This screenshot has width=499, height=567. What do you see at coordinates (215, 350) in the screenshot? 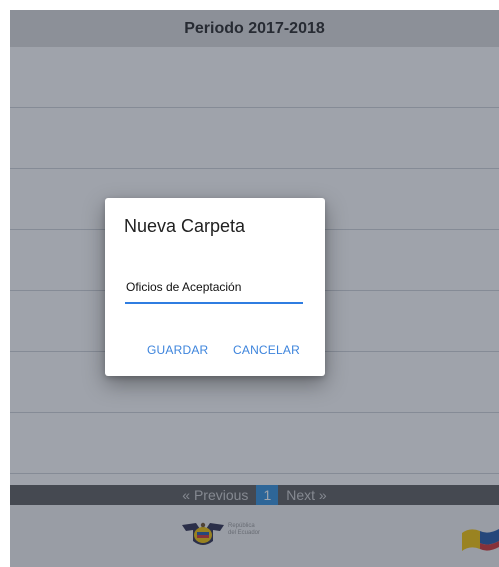
I see `dialog-actions: GUARDAR CANCELAR` at bounding box center [215, 350].